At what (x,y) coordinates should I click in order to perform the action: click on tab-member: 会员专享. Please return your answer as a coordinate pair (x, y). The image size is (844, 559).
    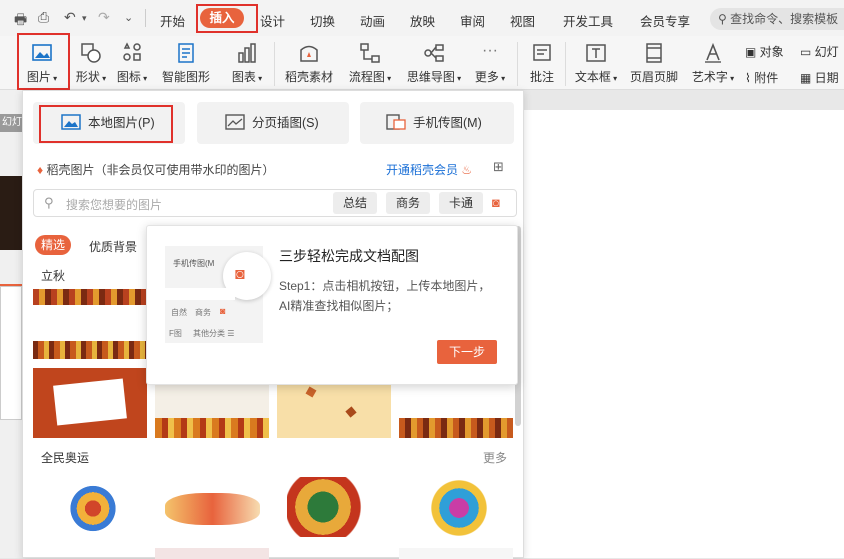
    Looking at the image, I should click on (665, 20).